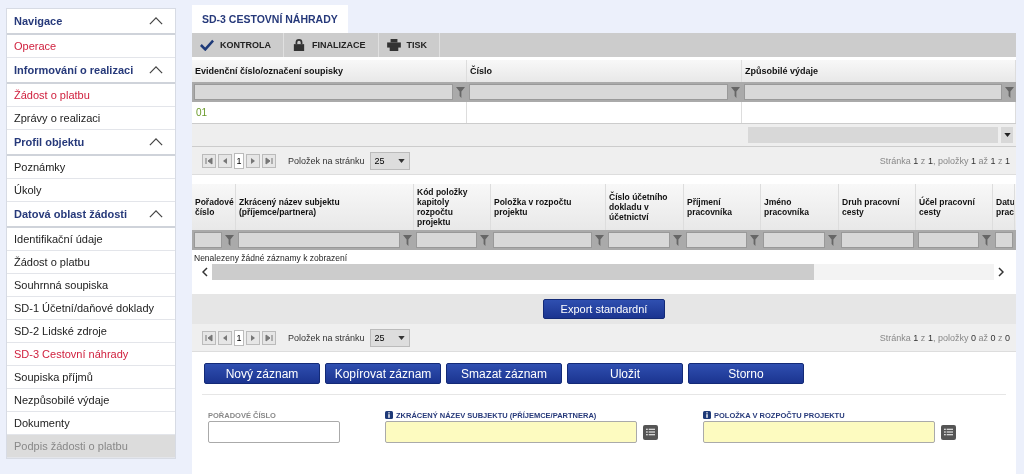 Image resolution: width=1024 pixels, height=474 pixels. What do you see at coordinates (91, 46) in the screenshot?
I see `sidebar-item: Operace` at bounding box center [91, 46].